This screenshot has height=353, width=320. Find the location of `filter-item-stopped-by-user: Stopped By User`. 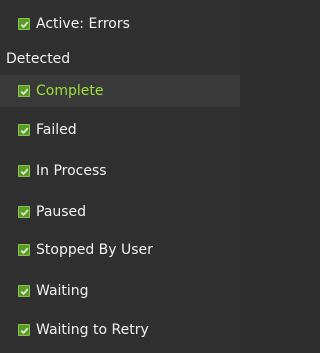

filter-item-stopped-by-user: Stopped By User is located at coordinates (120, 250).